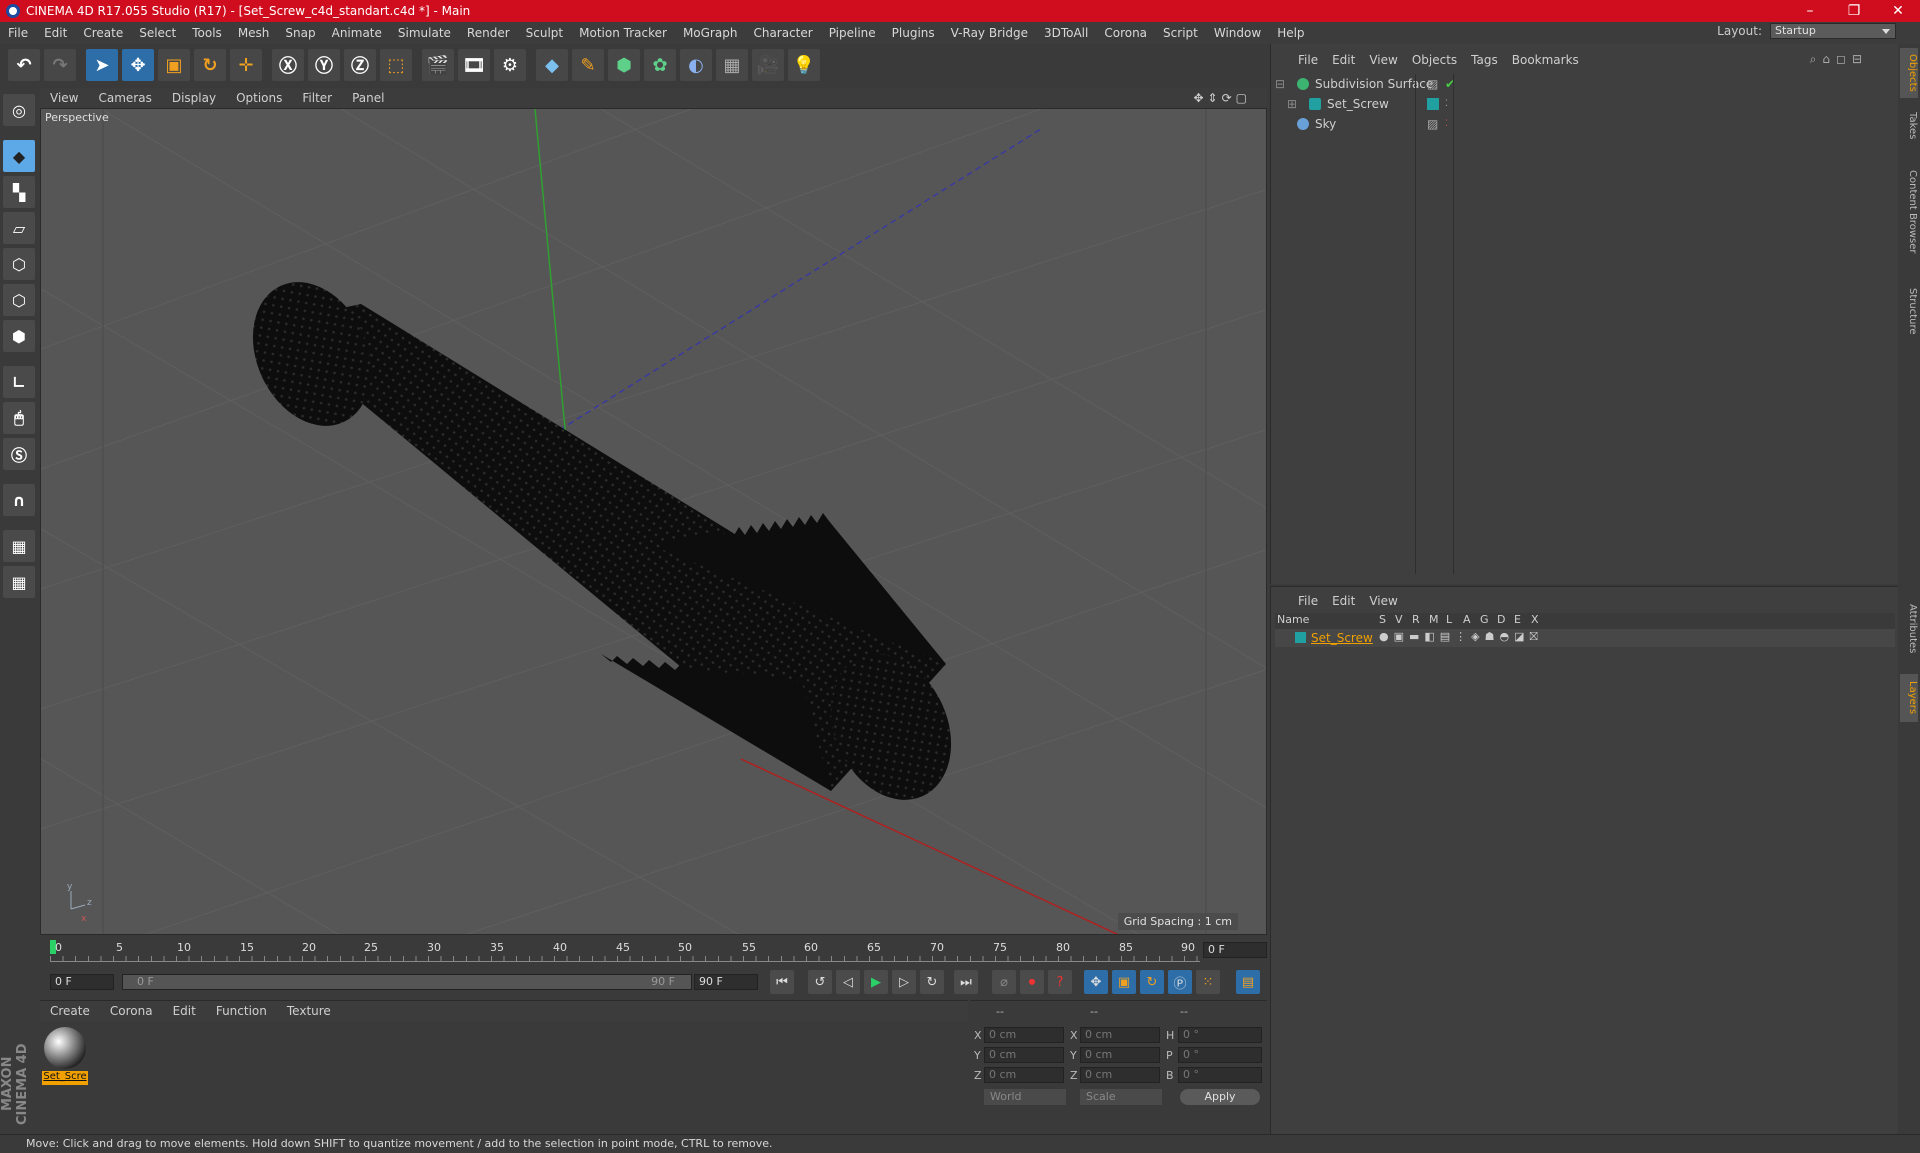 The image size is (1920, 1153). Describe the element at coordinates (1585, 84) in the screenshot. I see `object-row-subdivision-surface: ⊟ Subdivision Surface ▨ ✔` at that location.